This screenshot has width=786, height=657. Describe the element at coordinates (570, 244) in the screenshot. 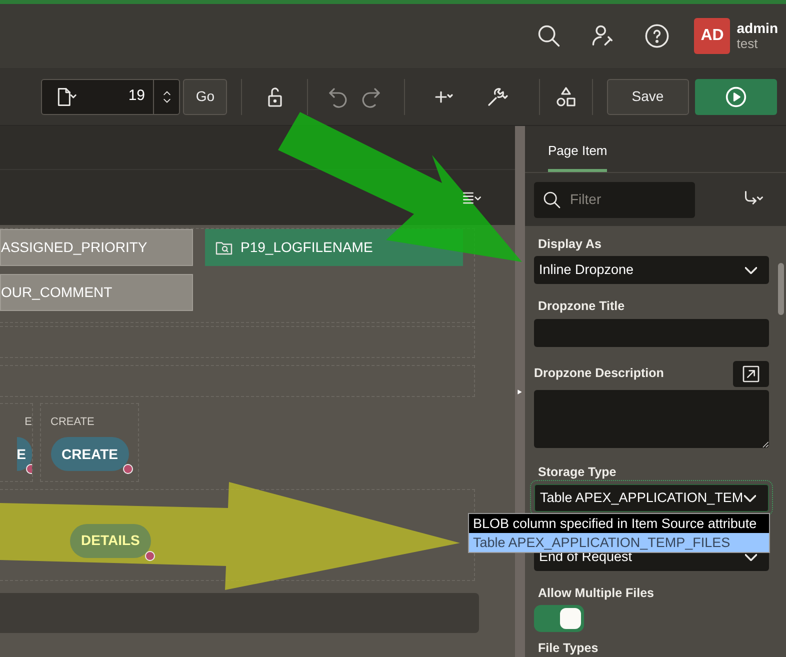

I see `property-label: Display As` at that location.